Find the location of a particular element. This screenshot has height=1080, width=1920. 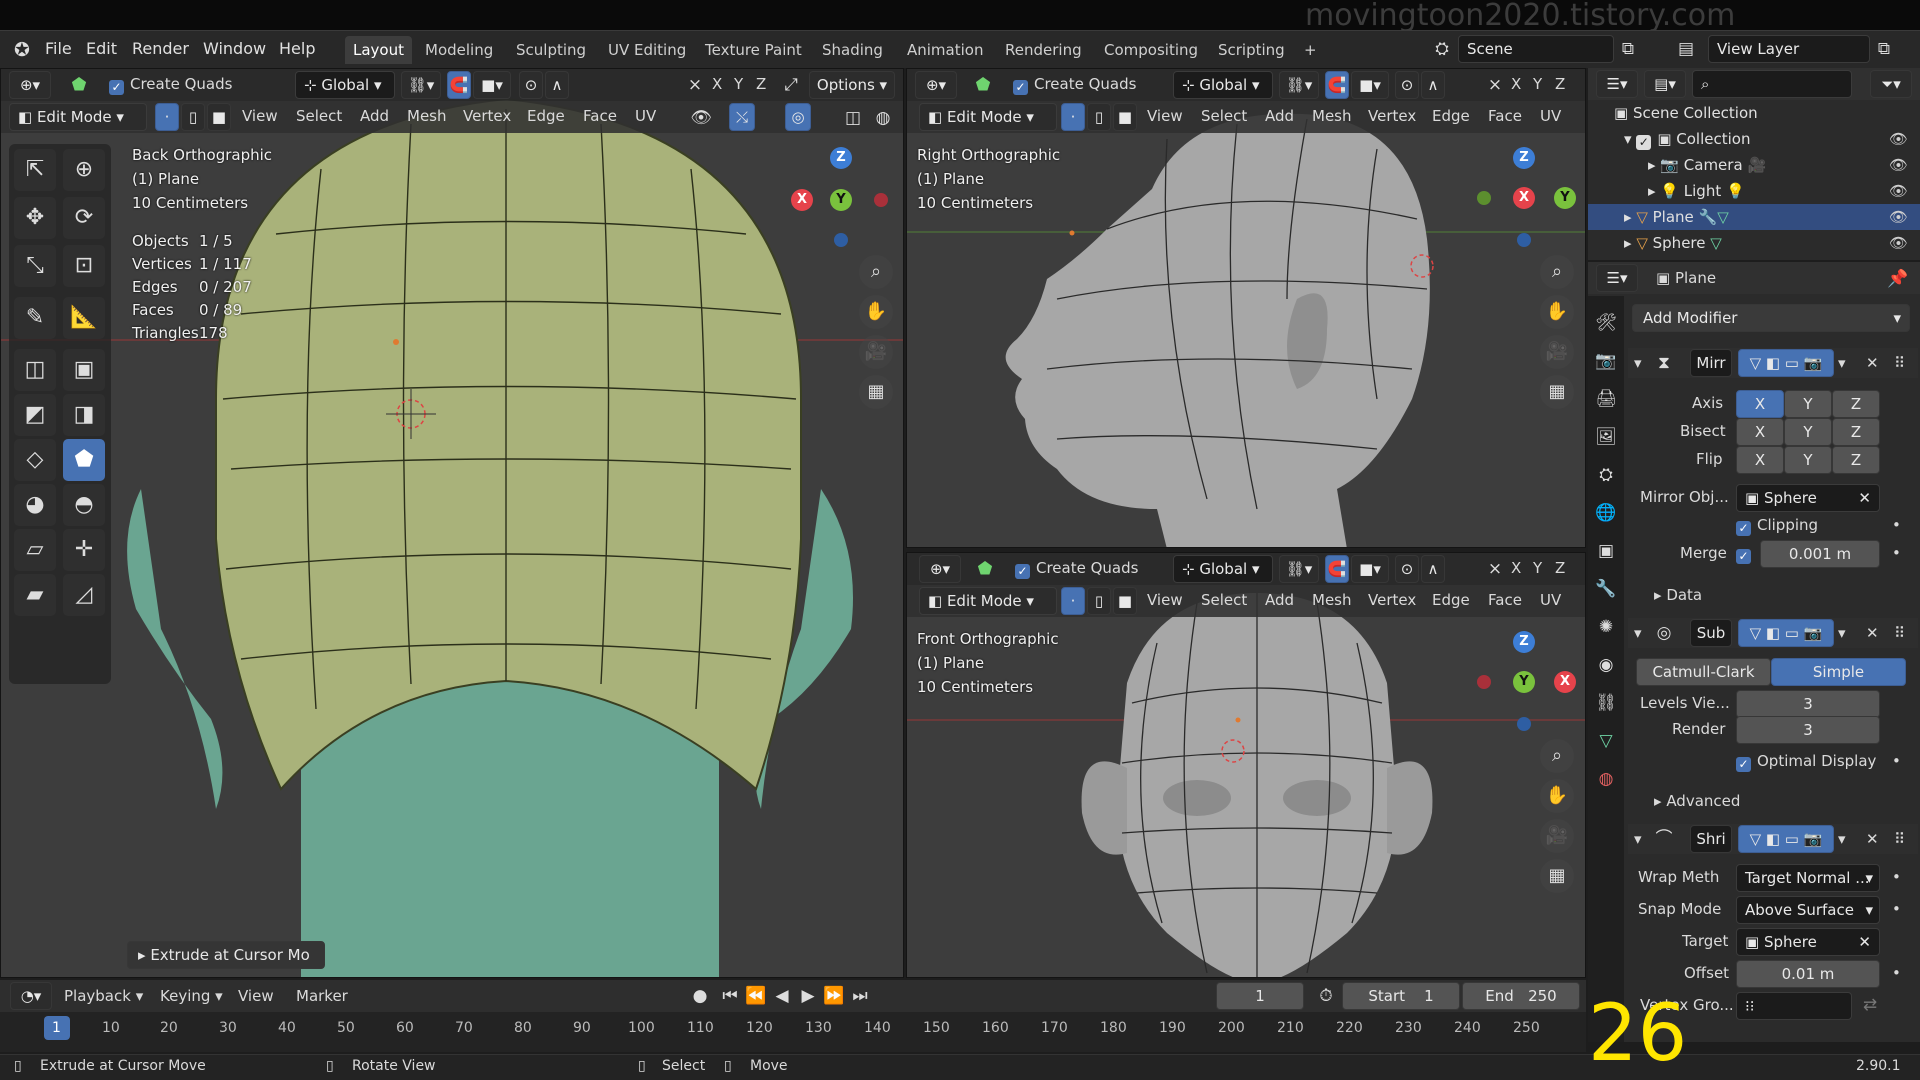

menu-edge: Edge is located at coordinates (546, 116).